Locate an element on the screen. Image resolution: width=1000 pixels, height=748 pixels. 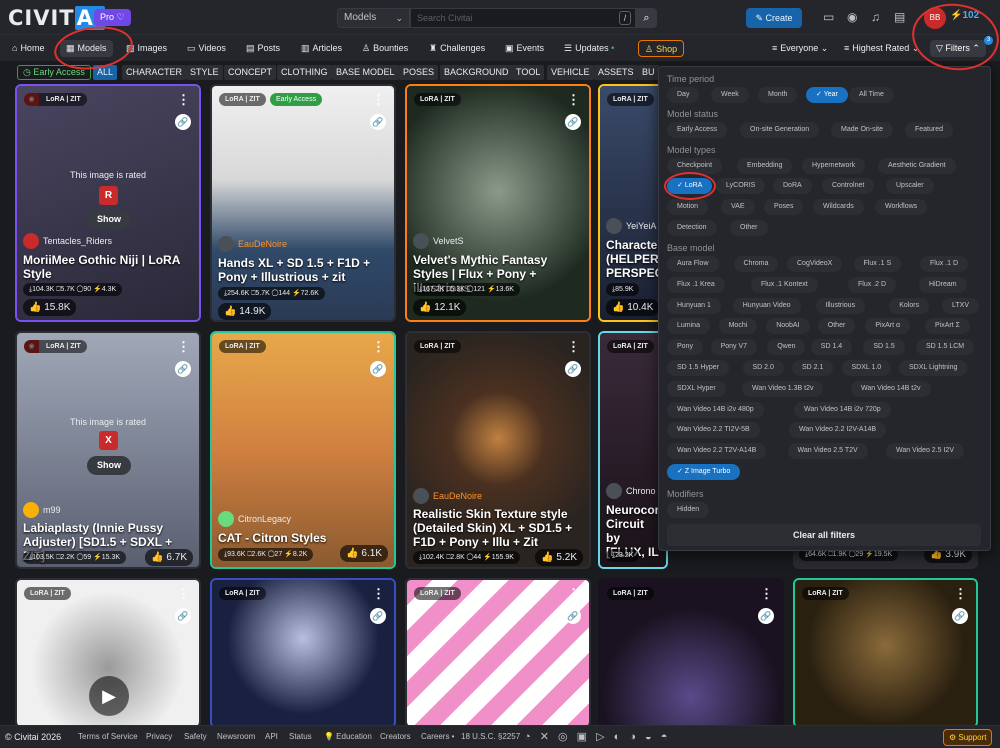
footer-careers: Careers • is located at coordinates (437, 737).